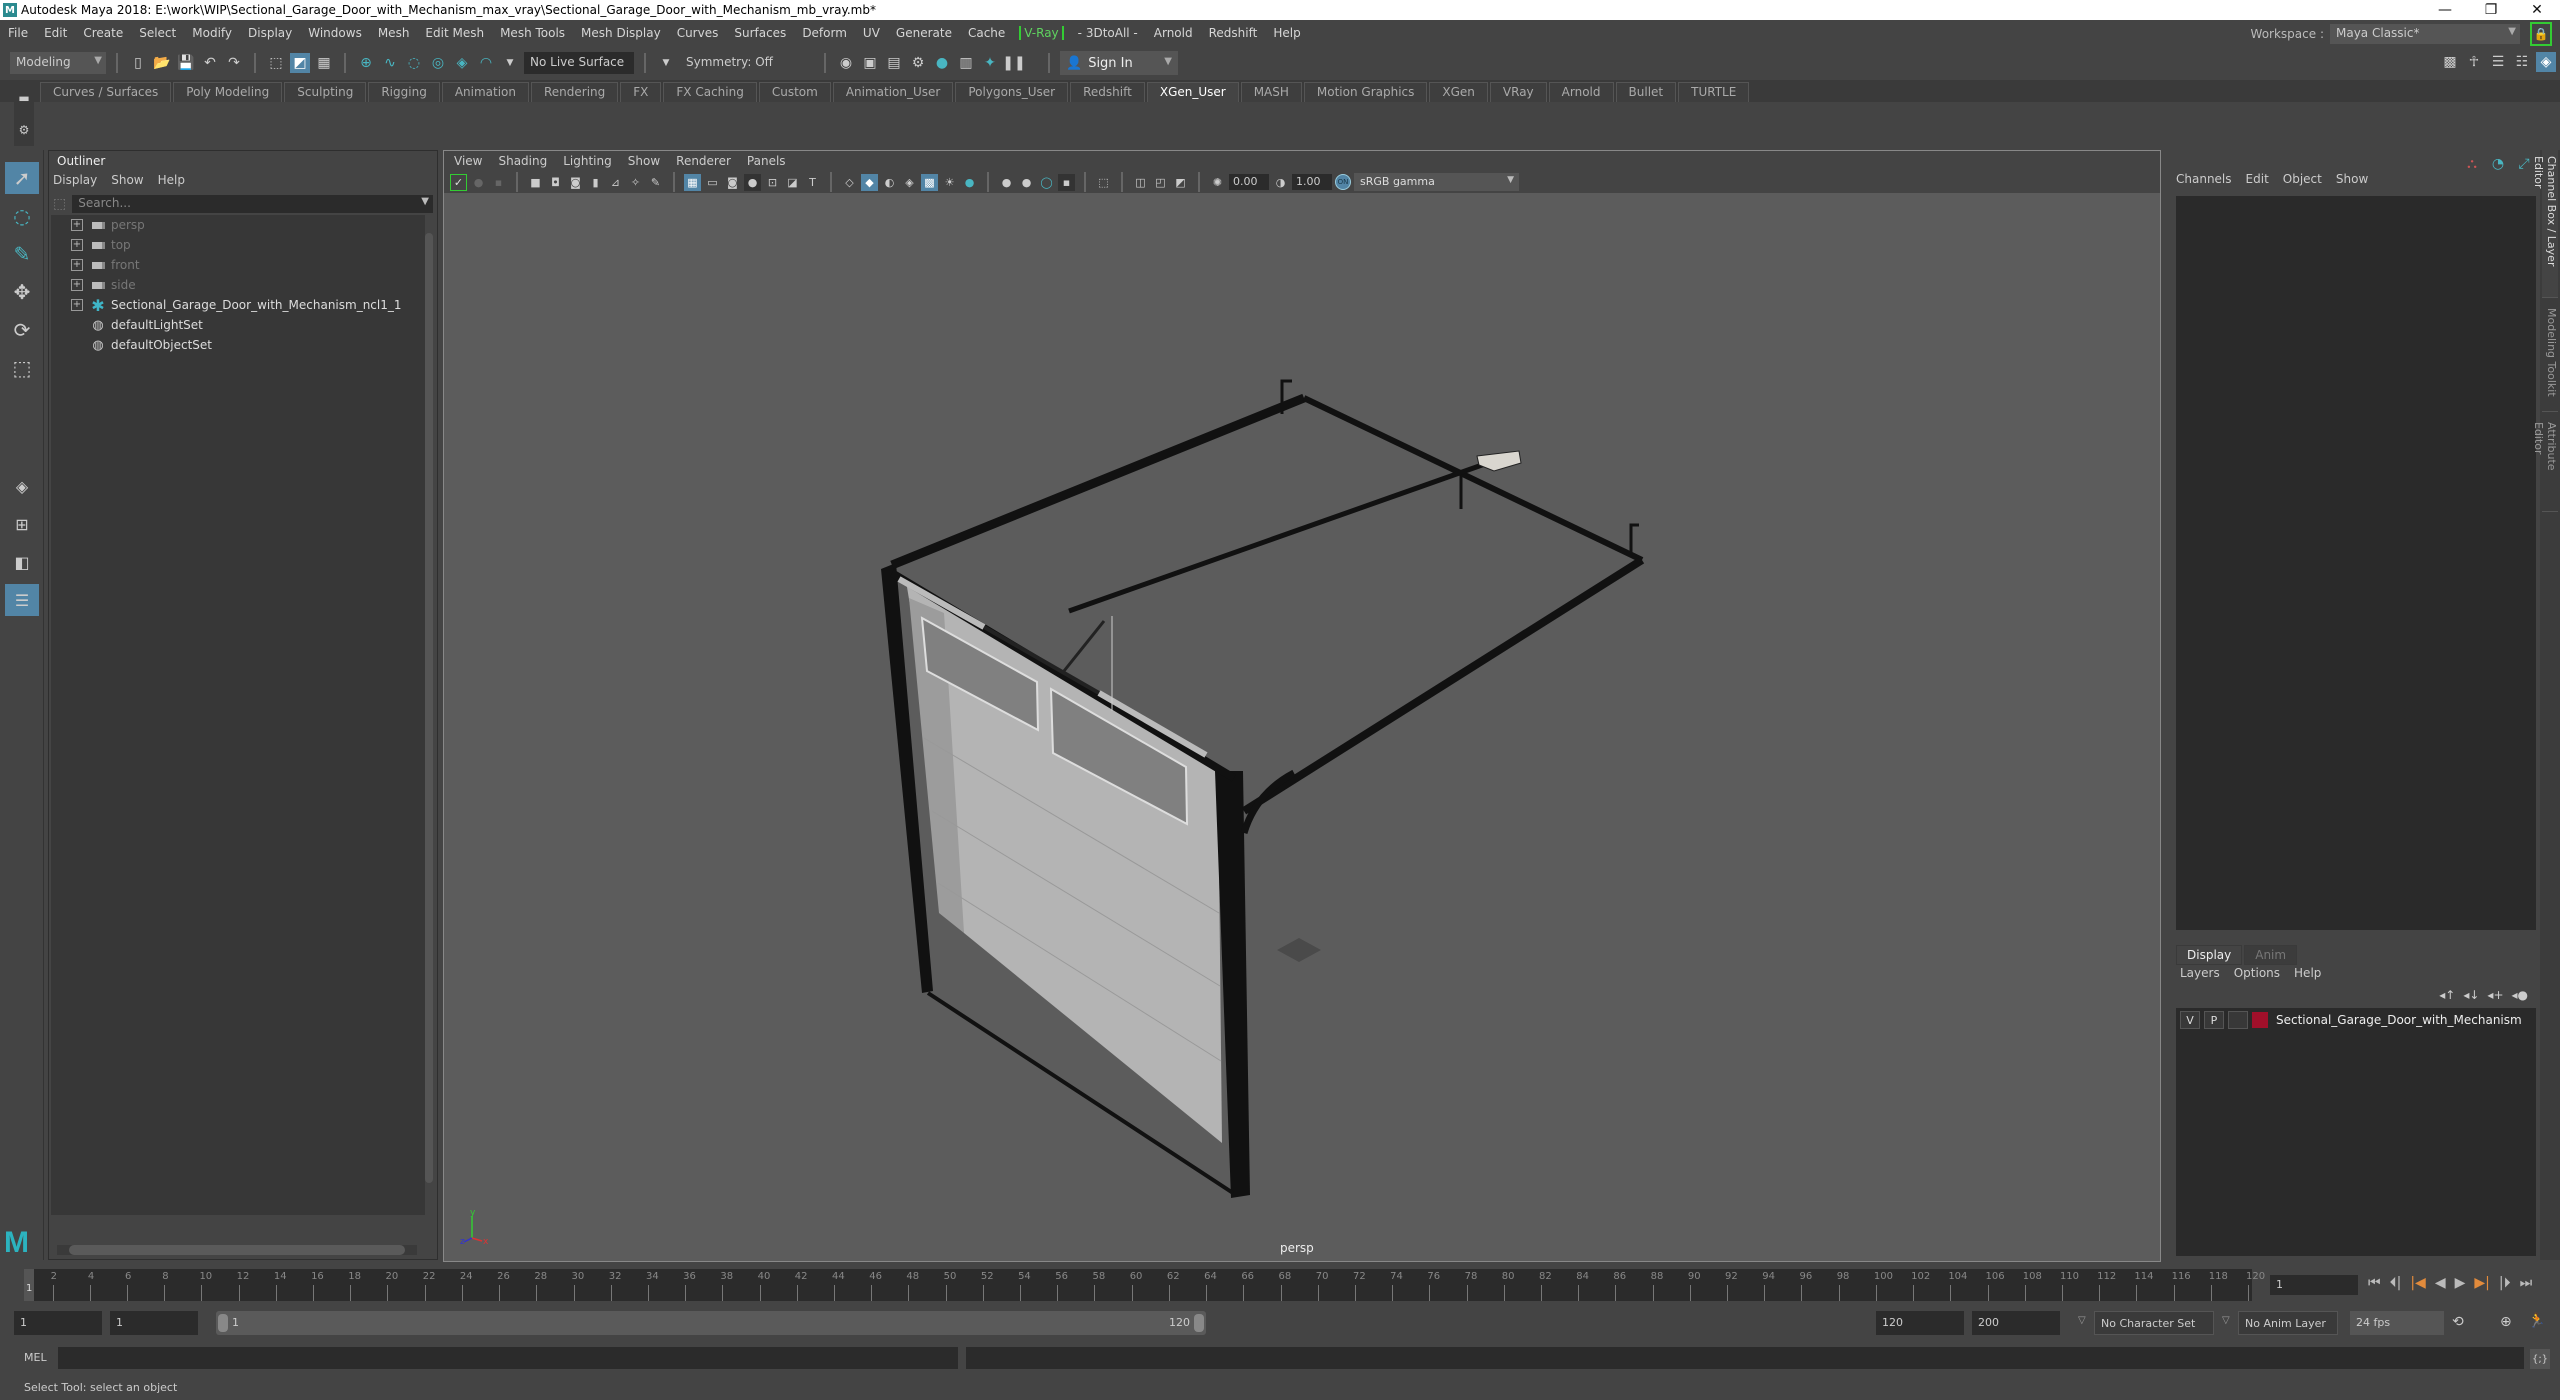 The image size is (2560, 1400). Describe the element at coordinates (22, 486) in the screenshot. I see `single-perspective-view-icon: ◈` at that location.